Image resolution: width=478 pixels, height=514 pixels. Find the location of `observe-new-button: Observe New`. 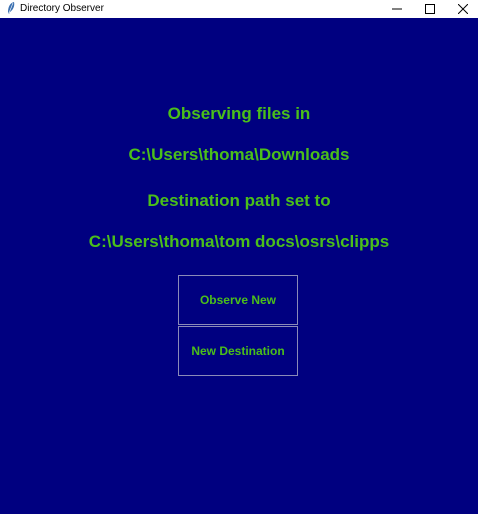

observe-new-button: Observe New is located at coordinates (238, 300).